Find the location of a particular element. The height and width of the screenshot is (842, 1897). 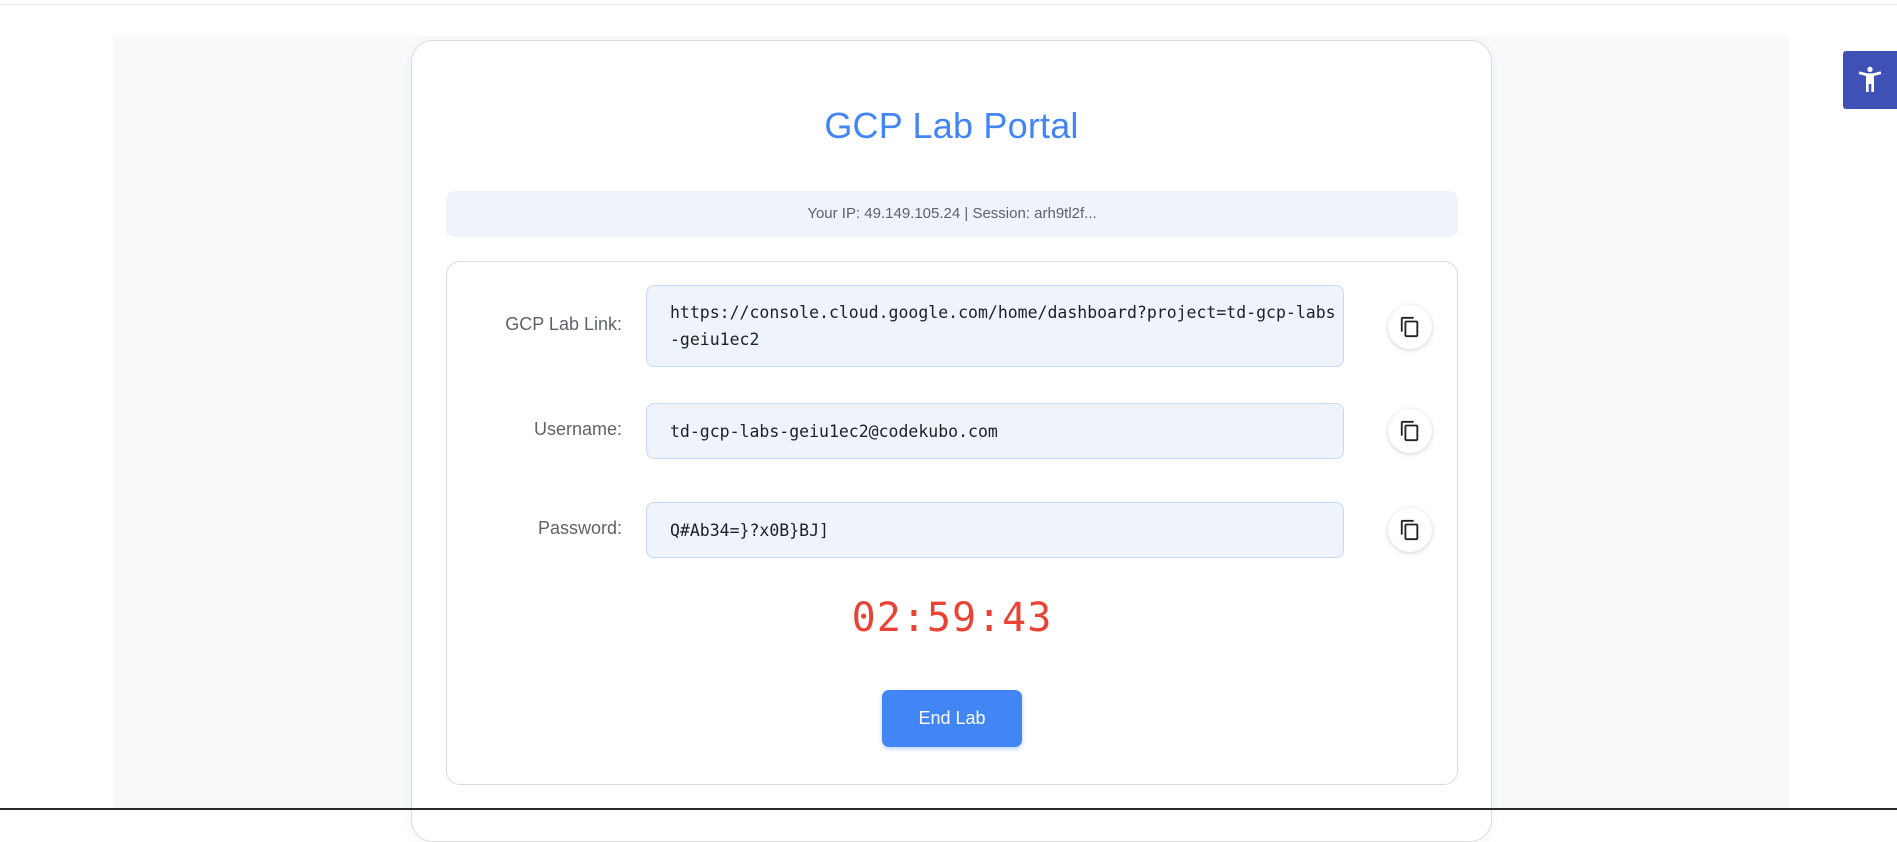

copy-password-button is located at coordinates (1410, 530).